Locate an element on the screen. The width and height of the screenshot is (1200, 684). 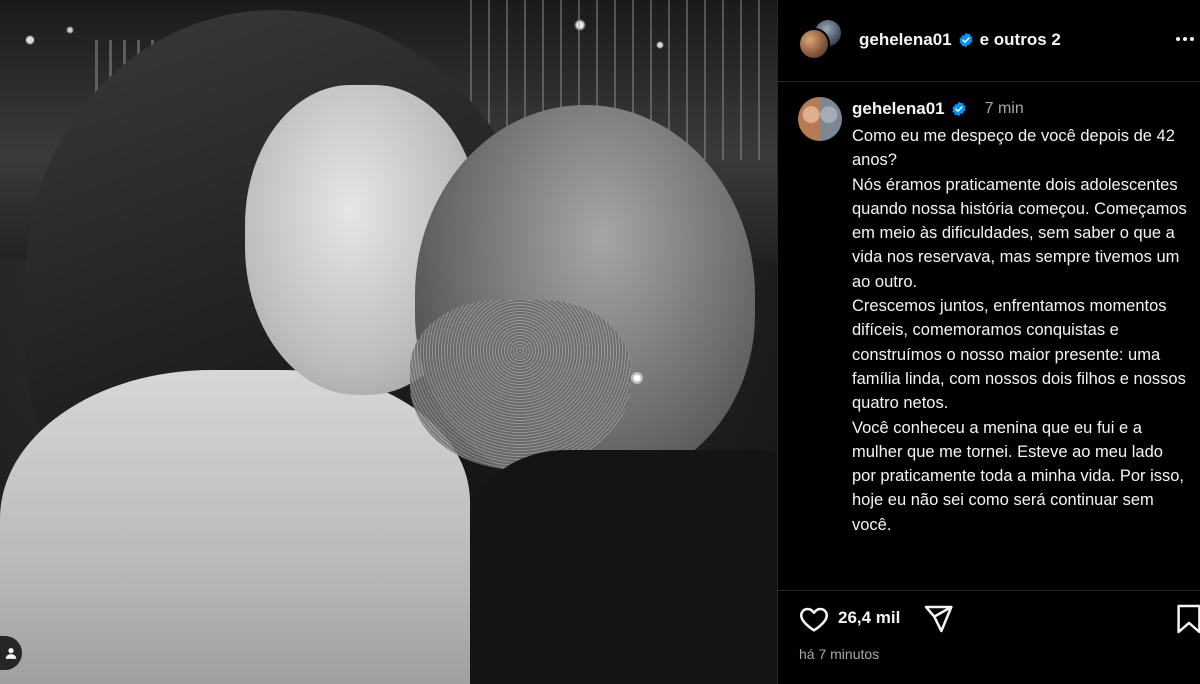
post-actions: 26,4 mil há 7 minutos is located at coordinates (989, 637).